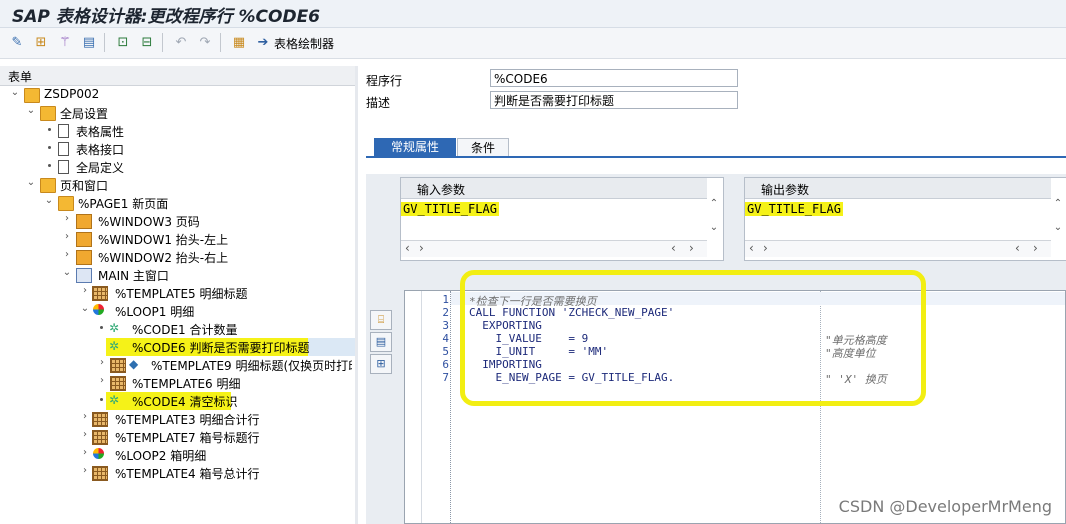 The height and width of the screenshot is (524, 1066). What do you see at coordinates (415, 147) in the screenshot?
I see `tab-general-attributes: 常规属性` at bounding box center [415, 147].